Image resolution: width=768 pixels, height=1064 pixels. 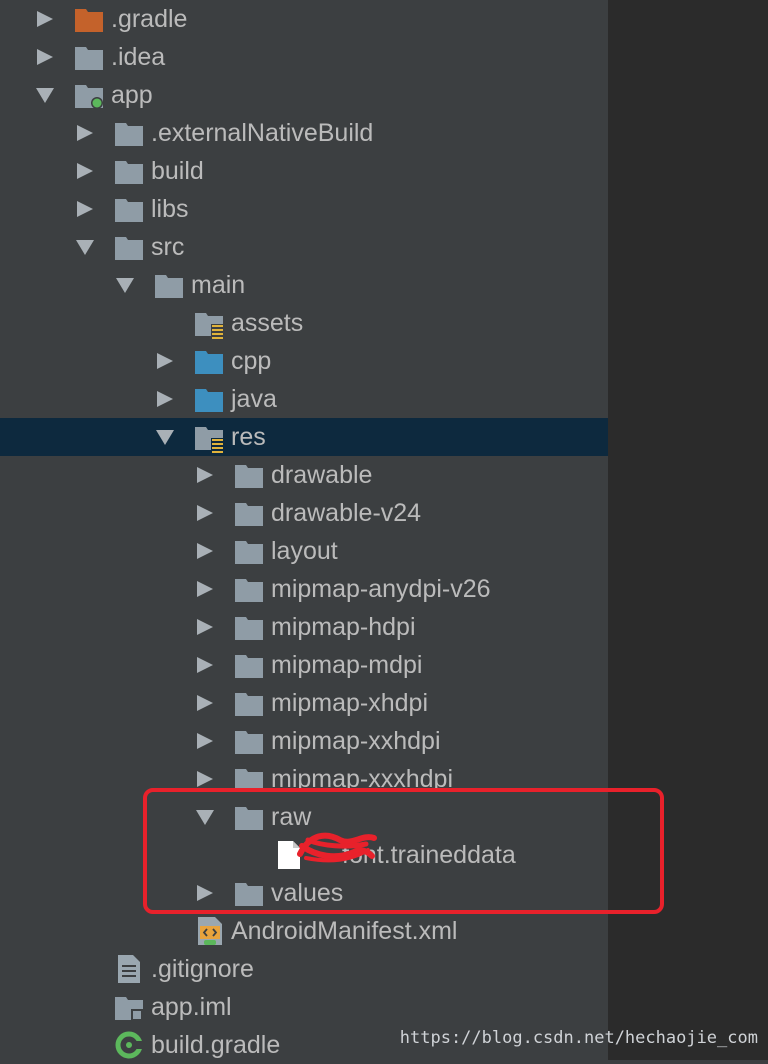 What do you see at coordinates (92, 95) in the screenshot?
I see `module-folder-icon` at bounding box center [92, 95].